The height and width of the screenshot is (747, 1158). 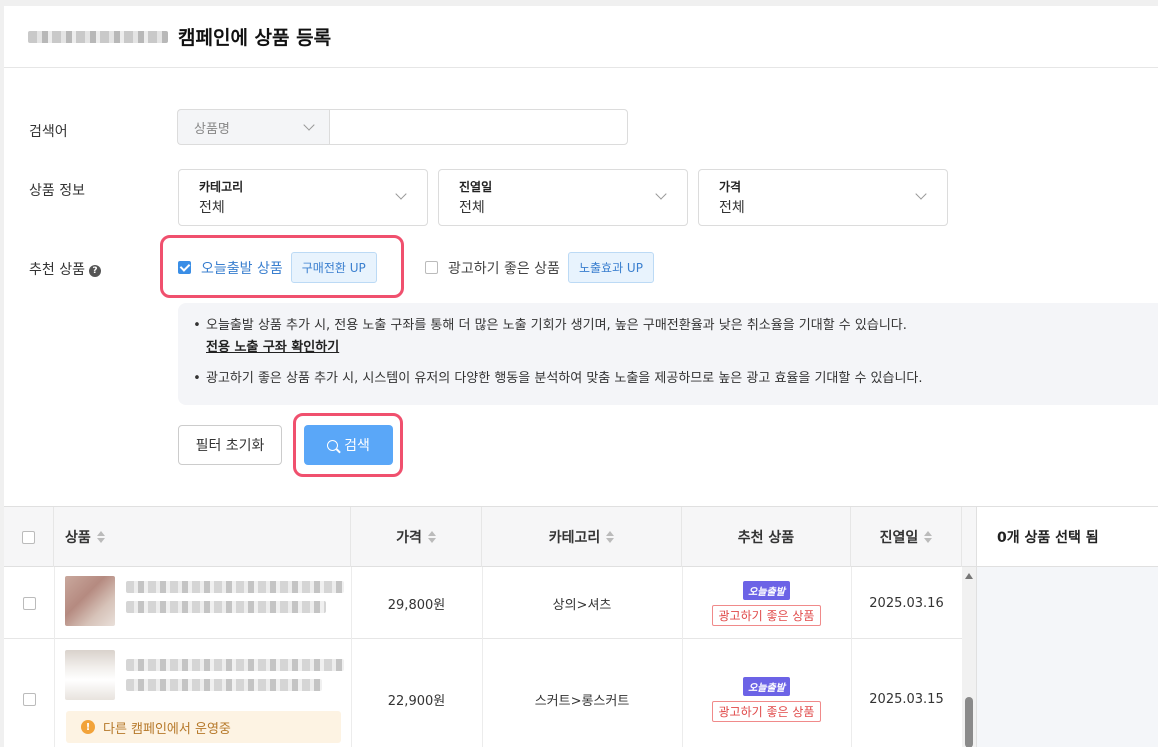 What do you see at coordinates (969, 576) in the screenshot?
I see `scroll-up-icon` at bounding box center [969, 576].